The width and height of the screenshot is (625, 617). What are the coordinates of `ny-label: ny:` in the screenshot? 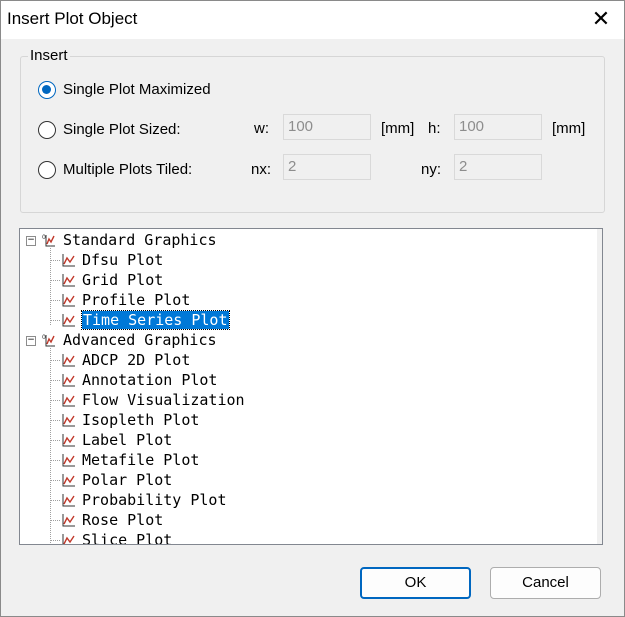 It's located at (431, 169).